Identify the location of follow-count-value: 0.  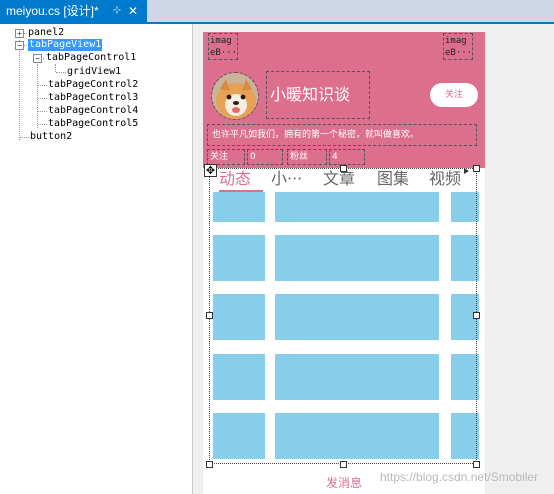
(265, 157).